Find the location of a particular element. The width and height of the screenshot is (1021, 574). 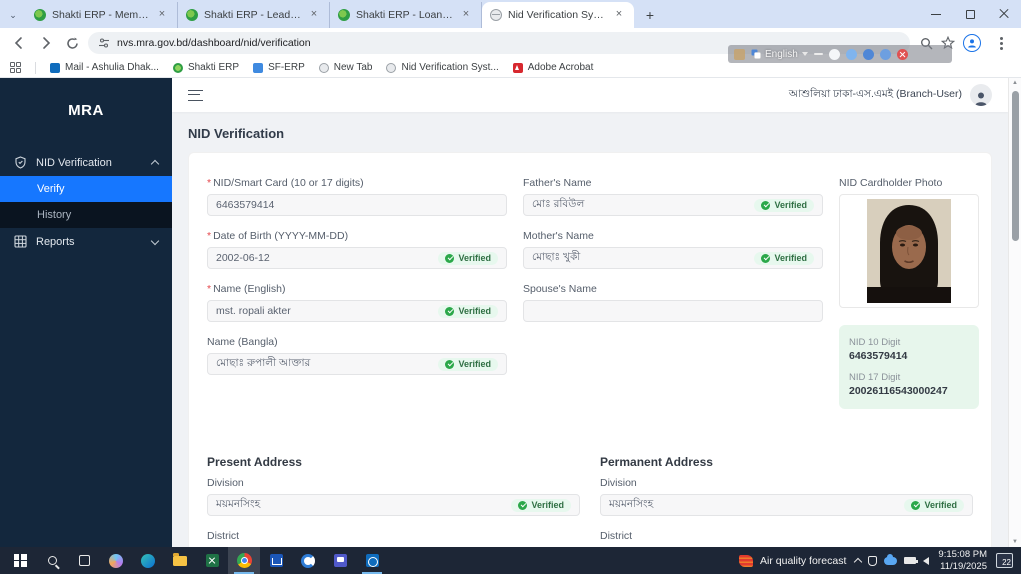

maximize-button is located at coordinates (970, 14).